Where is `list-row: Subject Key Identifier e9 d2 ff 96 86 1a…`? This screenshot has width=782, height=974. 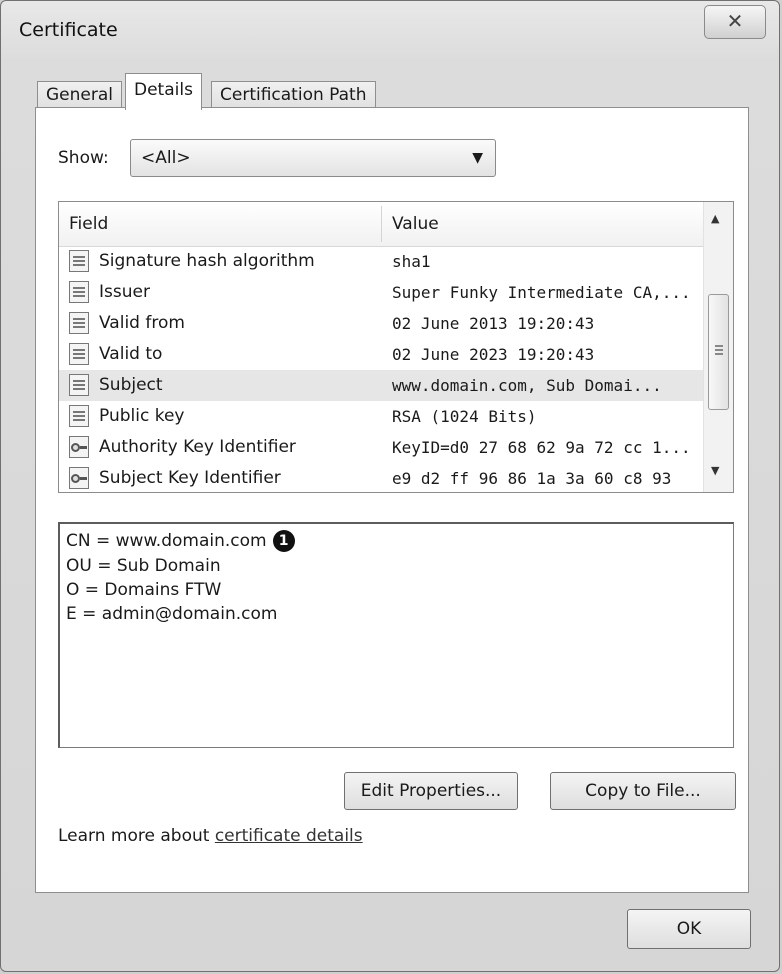 list-row: Subject Key Identifier e9 d2 ff 96 86 1a… is located at coordinates (381, 477).